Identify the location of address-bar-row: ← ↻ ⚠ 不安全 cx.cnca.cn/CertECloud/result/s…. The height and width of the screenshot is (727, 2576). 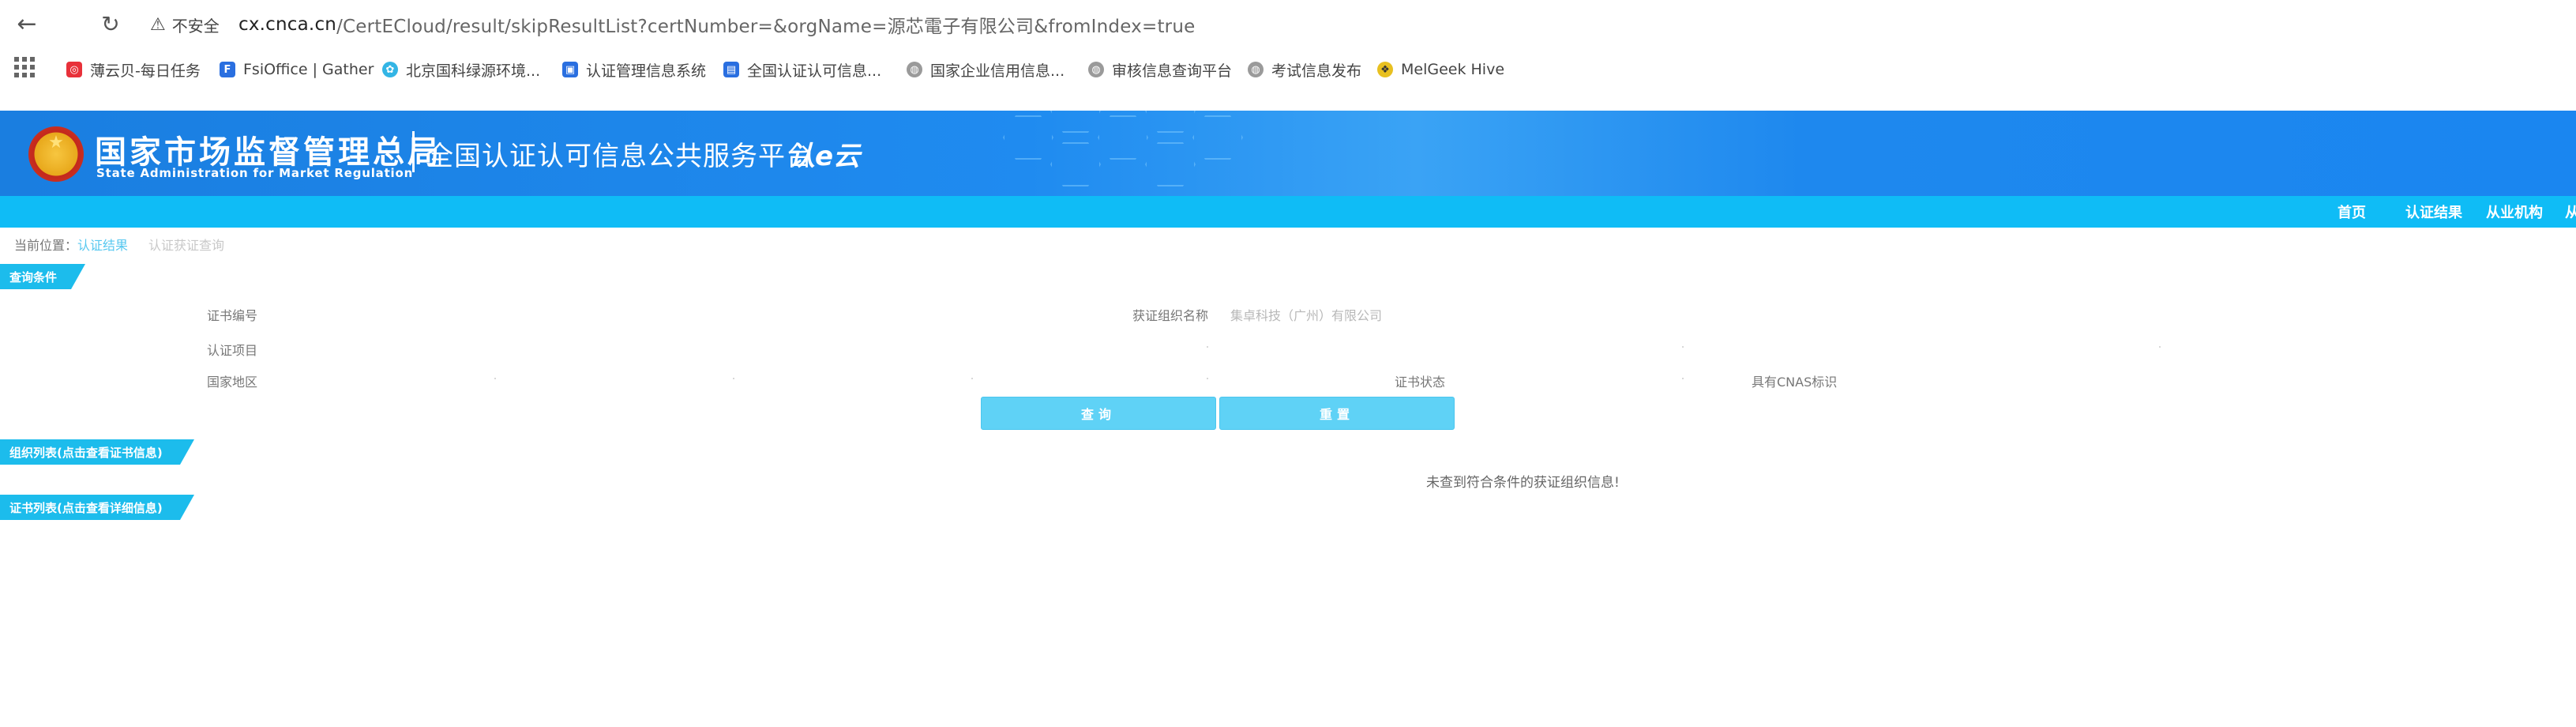
(1288, 25).